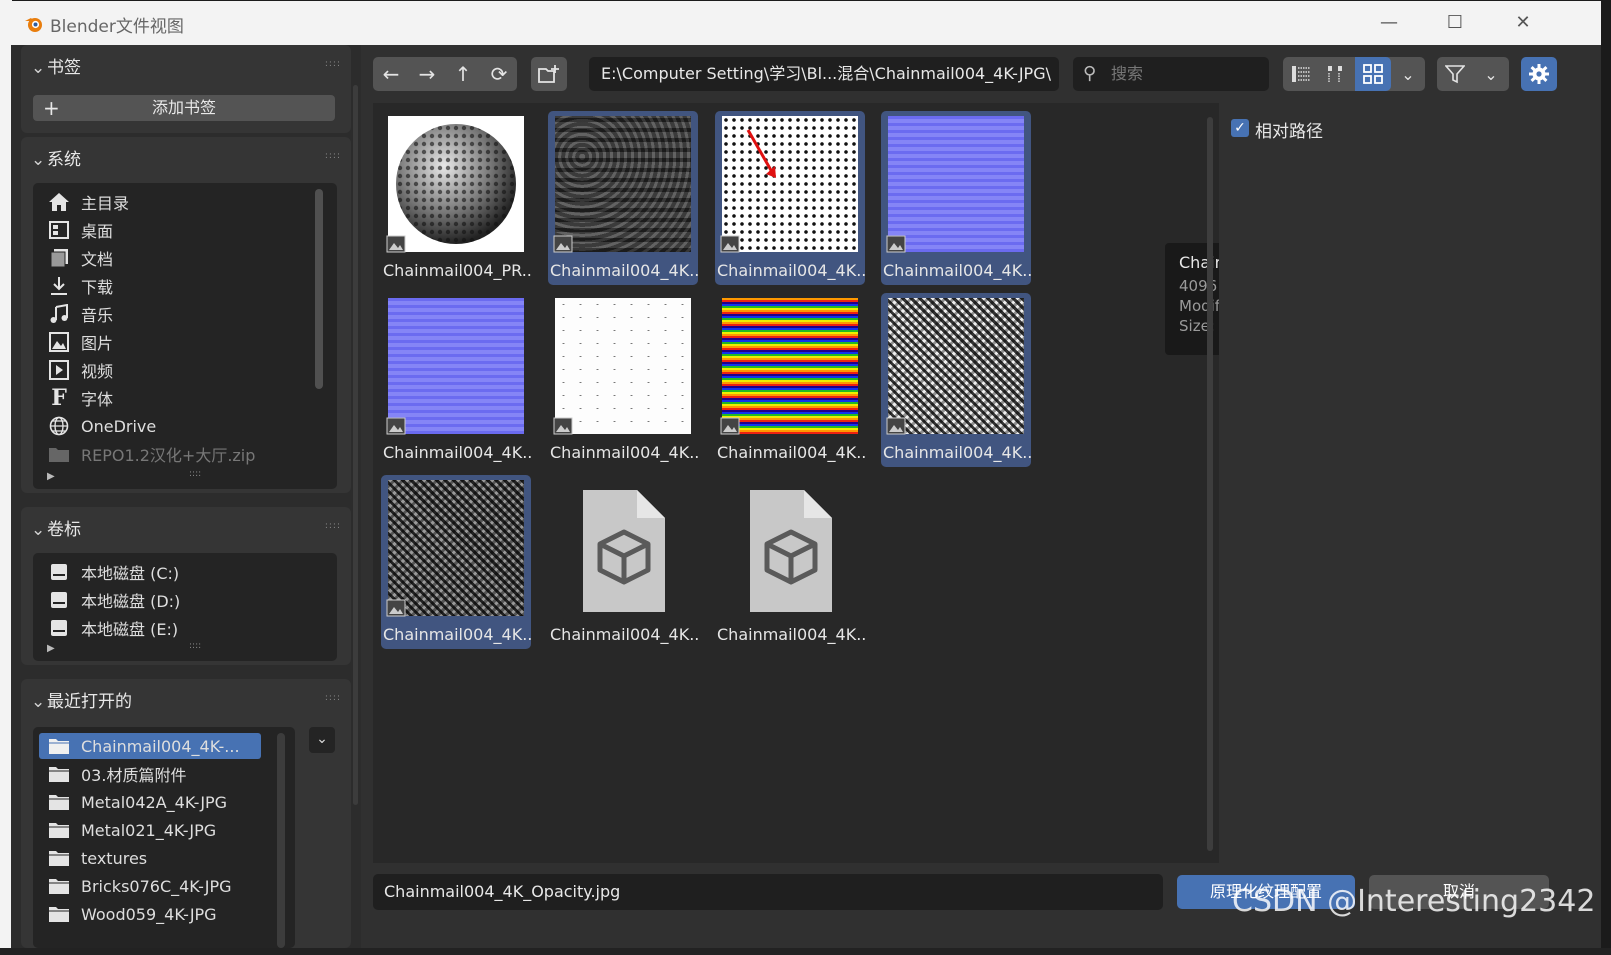 This screenshot has width=1611, height=955. What do you see at coordinates (322, 740) in the screenshot?
I see `recent-dropdown-button: ⌄` at bounding box center [322, 740].